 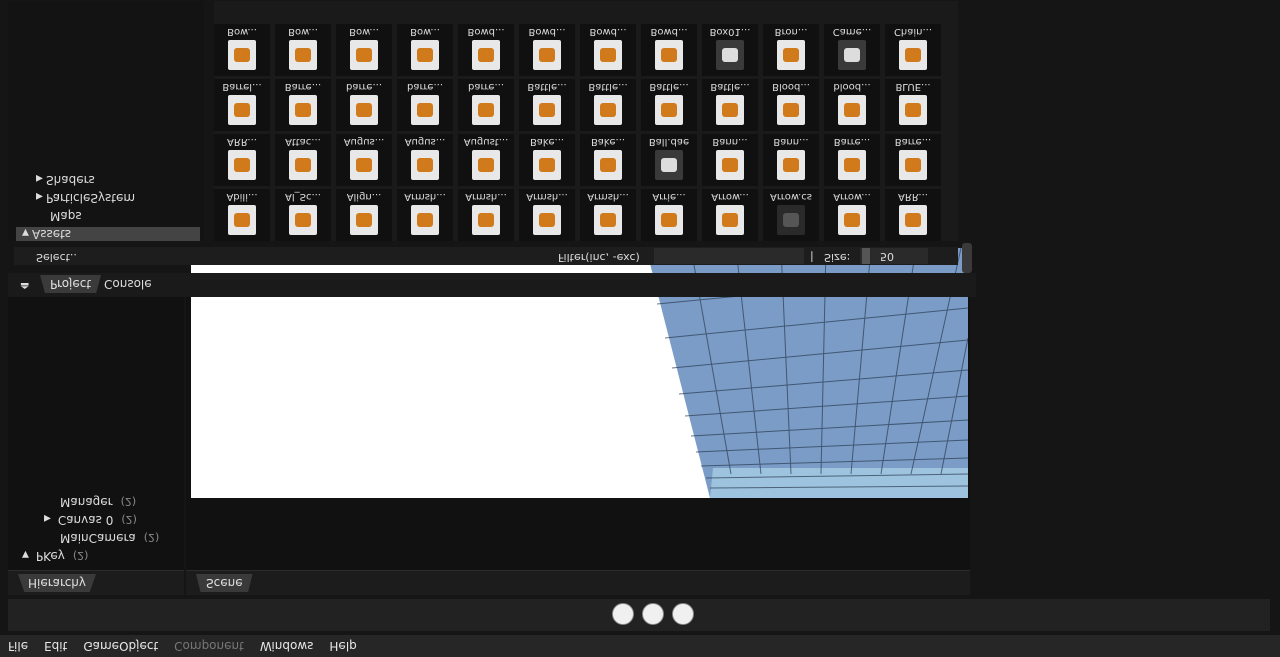 I want to click on filter-input, so click(x=729, y=256).